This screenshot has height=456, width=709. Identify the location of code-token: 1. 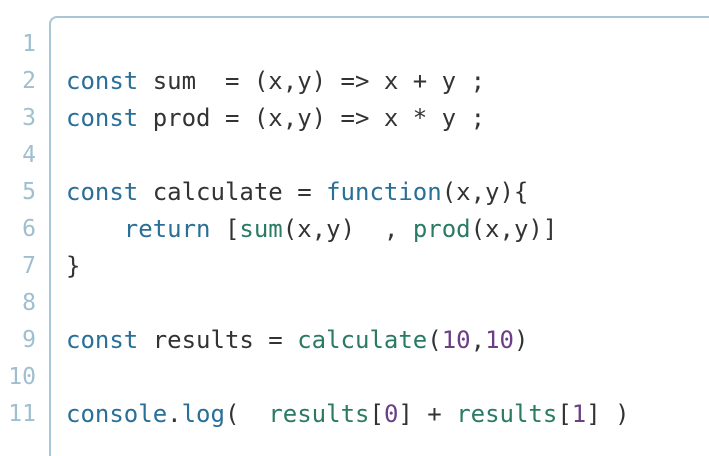
(579, 414).